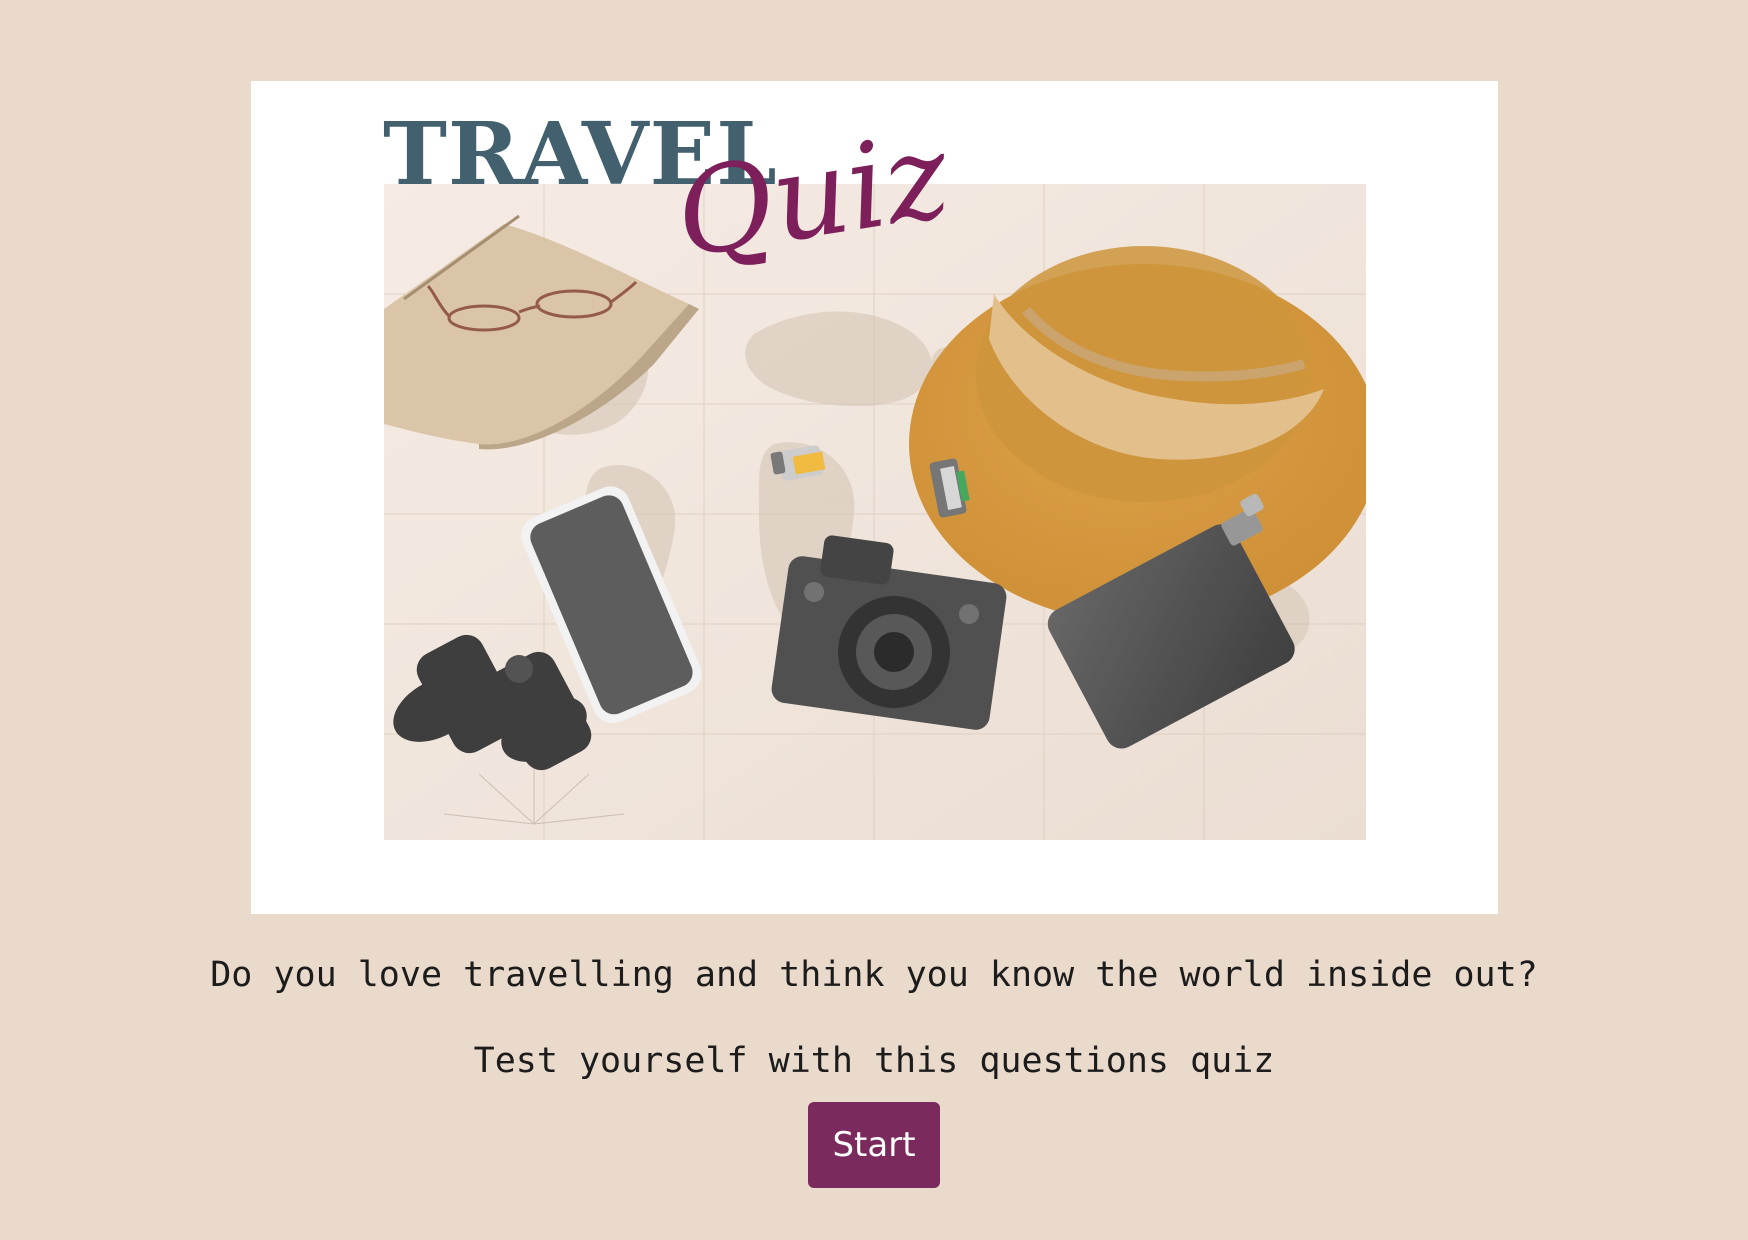 Image resolution: width=1748 pixels, height=1240 pixels. What do you see at coordinates (874, 1061) in the screenshot?
I see `intro-subtitle-text: Test yourself with this questions quiz` at bounding box center [874, 1061].